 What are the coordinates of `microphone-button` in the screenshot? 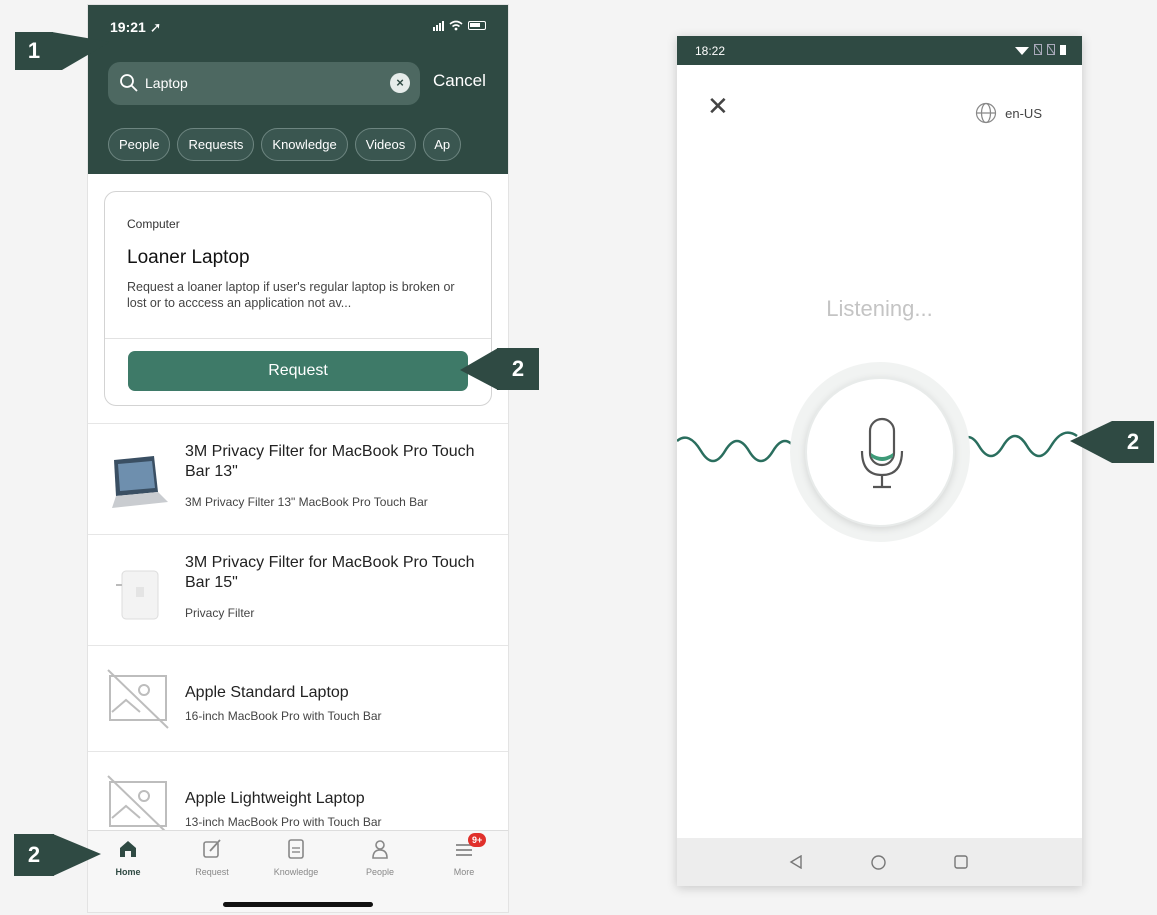 It's located at (880, 452).